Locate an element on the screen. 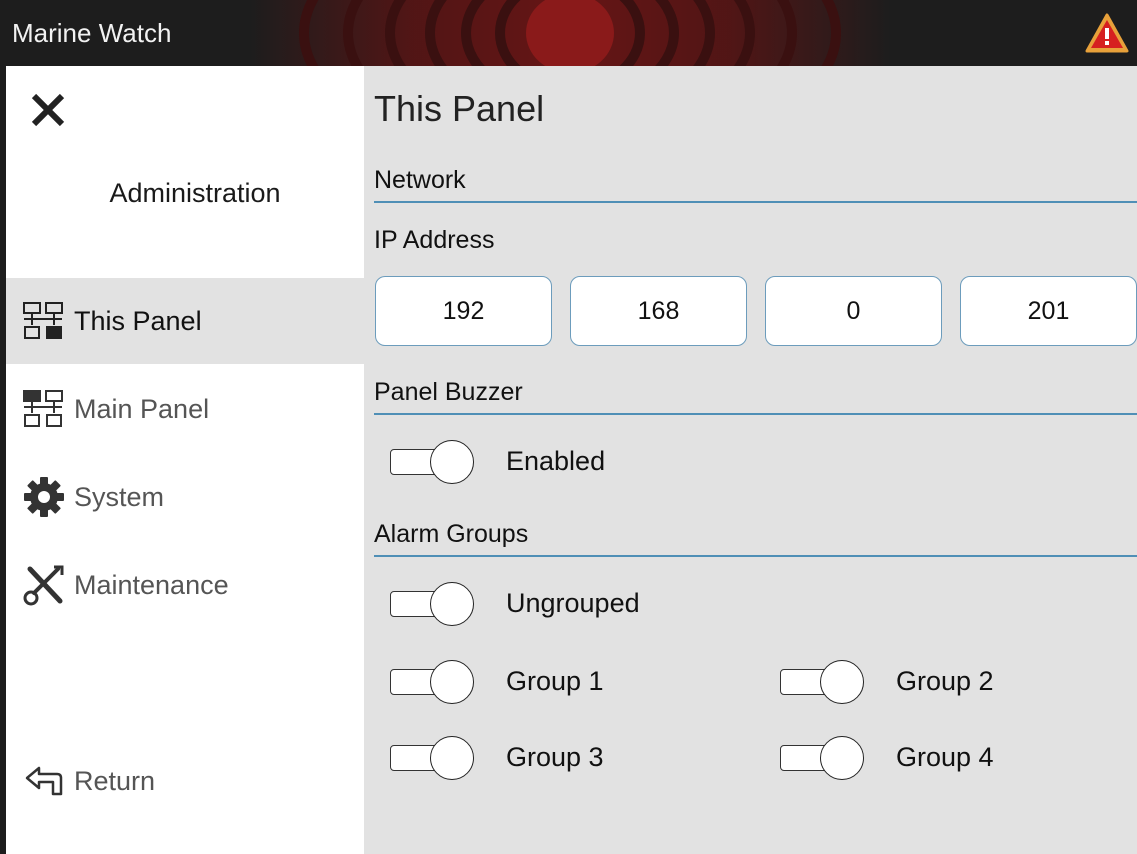 This screenshot has width=1137, height=854. app-title: Marine Watch is located at coordinates (92, 33).